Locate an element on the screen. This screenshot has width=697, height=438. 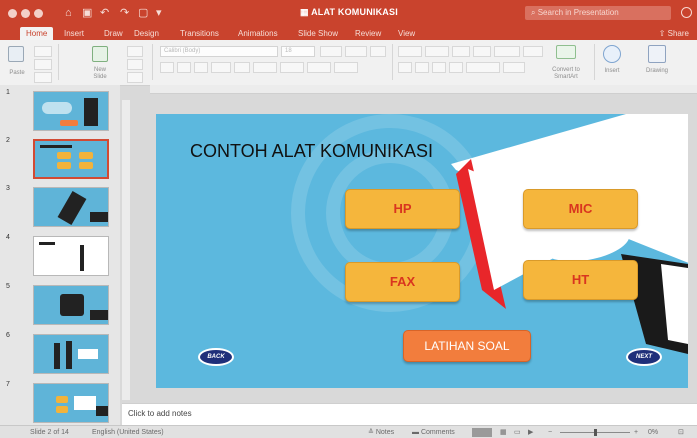
change-case-button is located at coordinates (292, 67).